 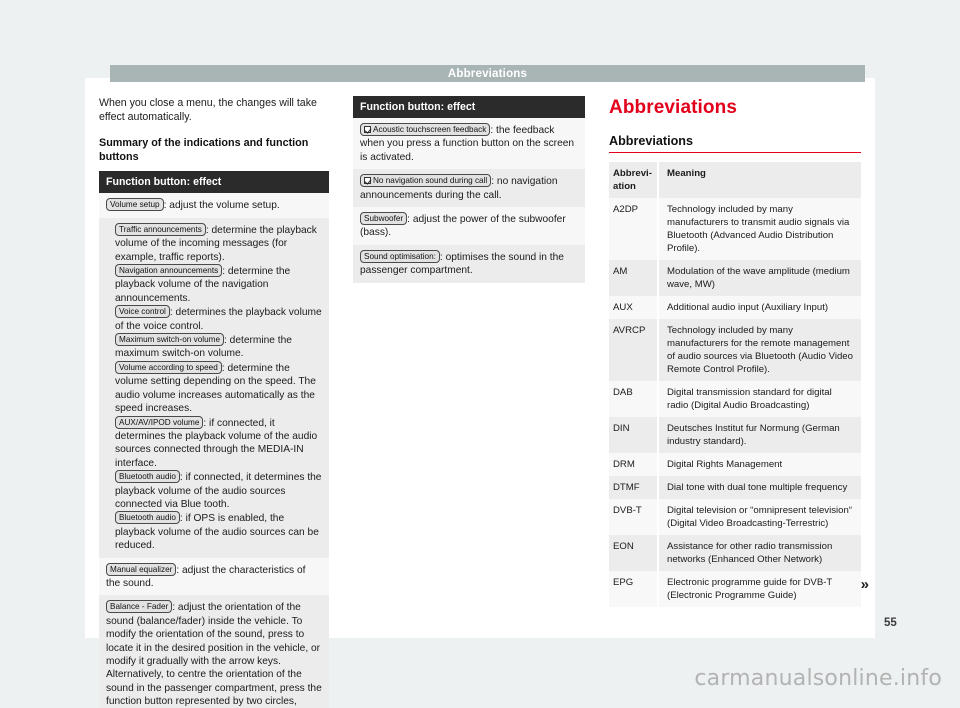 I want to click on section-title: Abbreviations, so click(x=651, y=141).